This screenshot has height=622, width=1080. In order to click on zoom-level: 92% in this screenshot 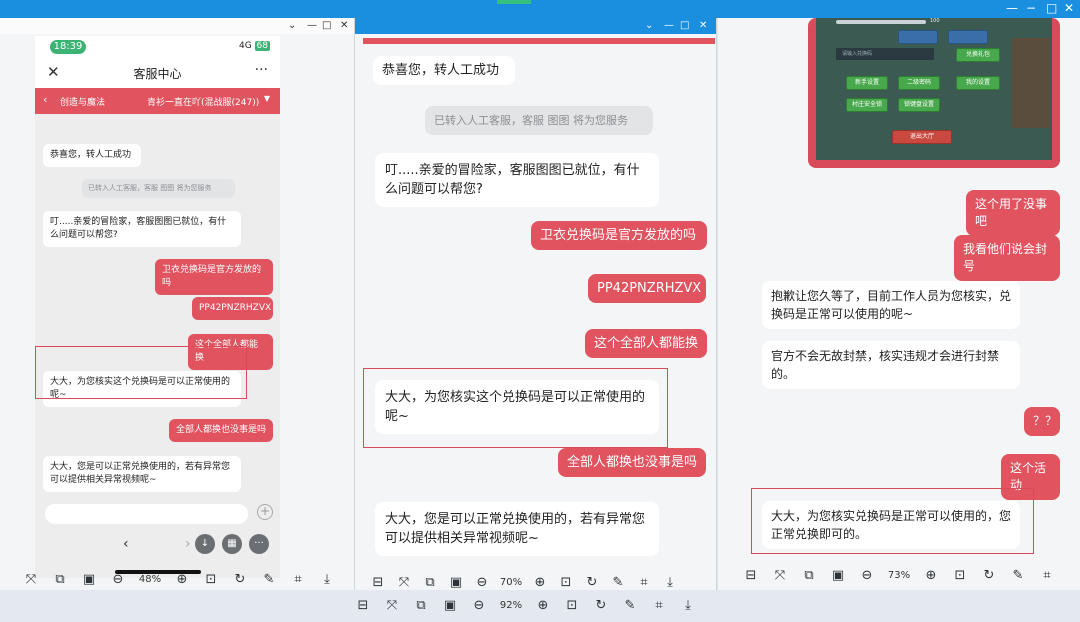, I will do `click(511, 605)`.